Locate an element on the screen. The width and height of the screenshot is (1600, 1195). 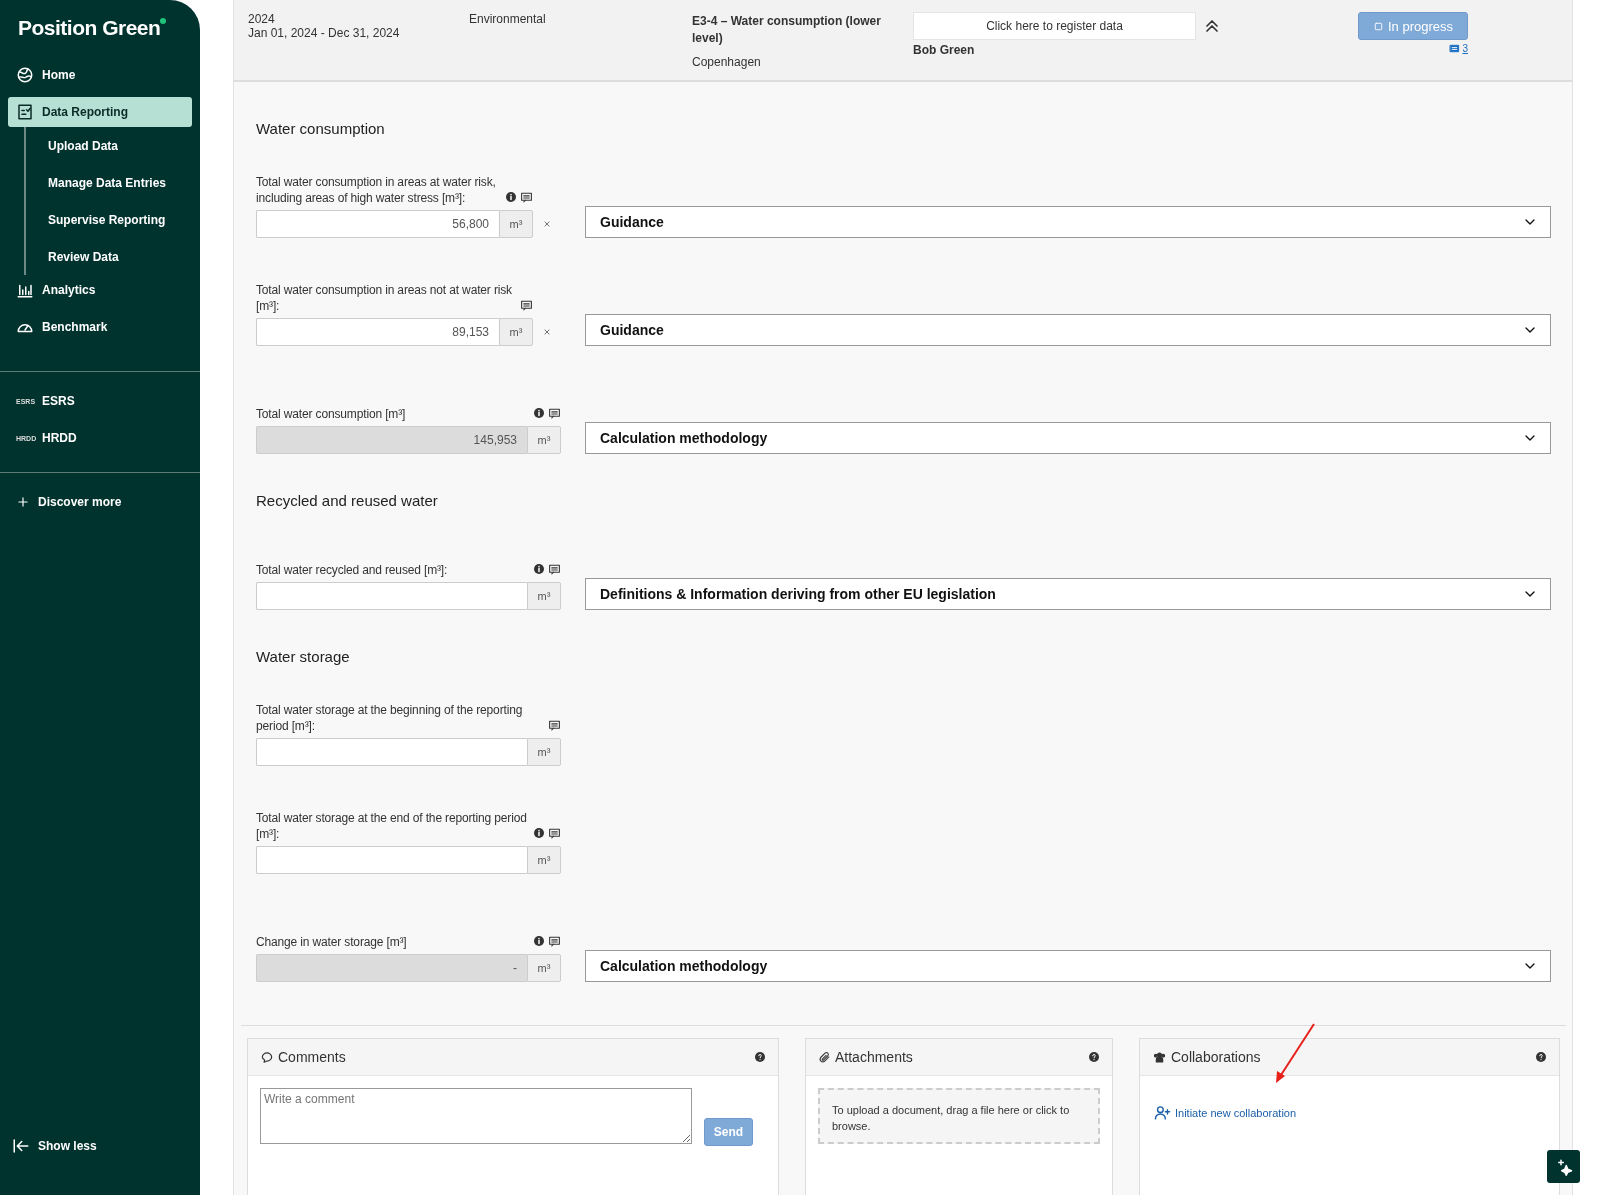
sidebar-subitem: Supervise Reporting is located at coordinates (109, 219).